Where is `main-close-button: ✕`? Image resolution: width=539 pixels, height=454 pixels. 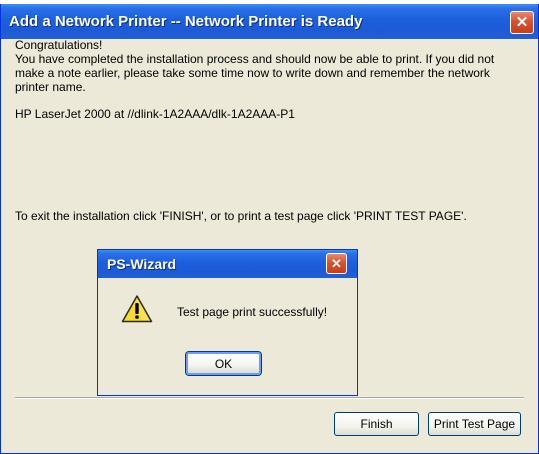 main-close-button: ✕ is located at coordinates (522, 22).